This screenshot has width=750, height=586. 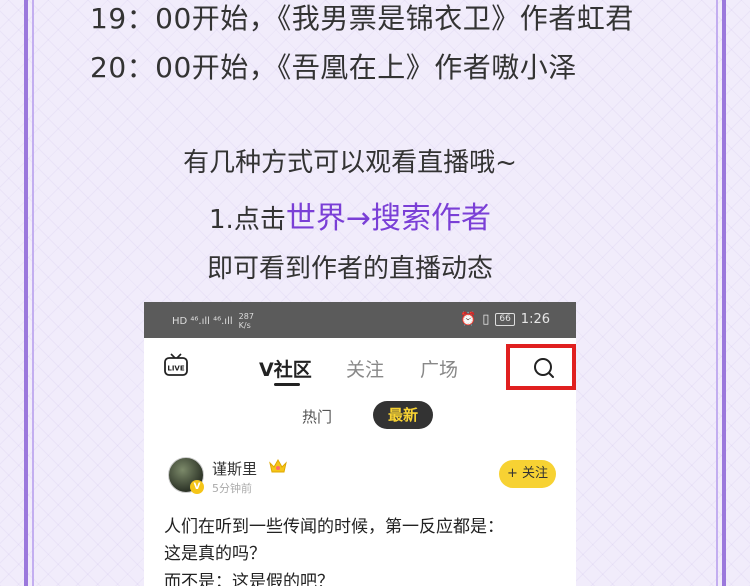 I want to click on speed-value: 287, so click(x=246, y=316).